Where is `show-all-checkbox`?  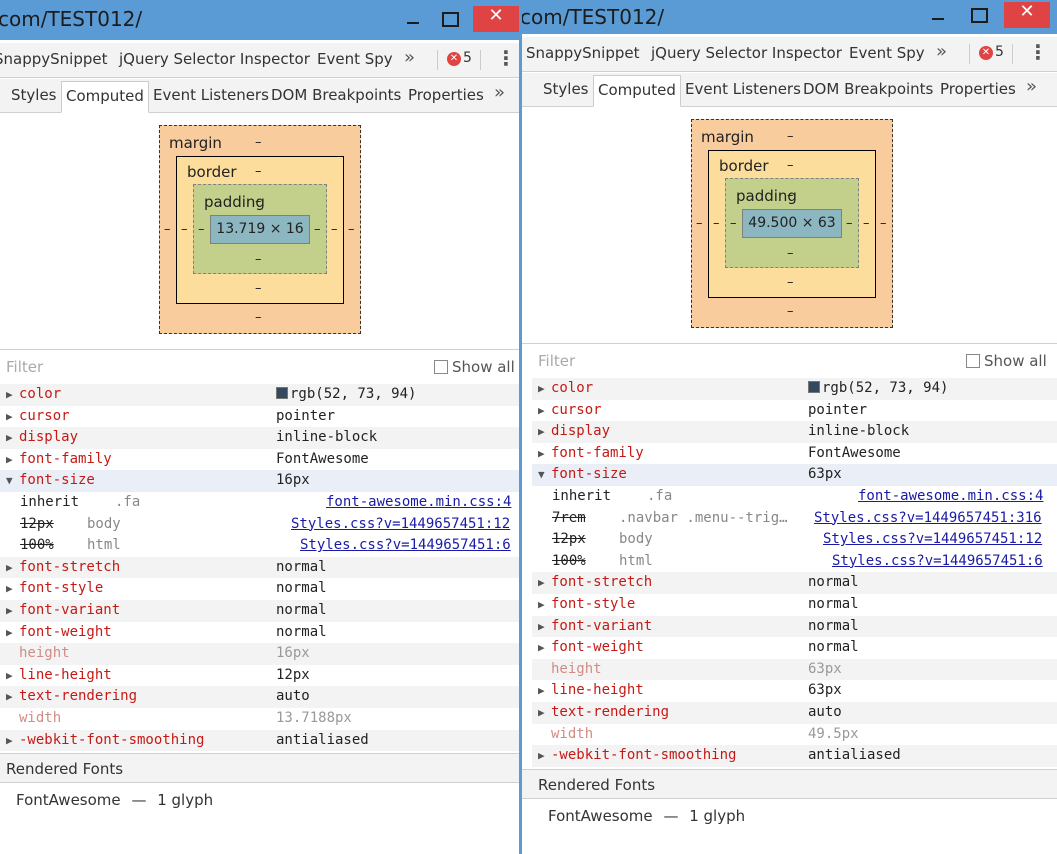 show-all-checkbox is located at coordinates (441, 367).